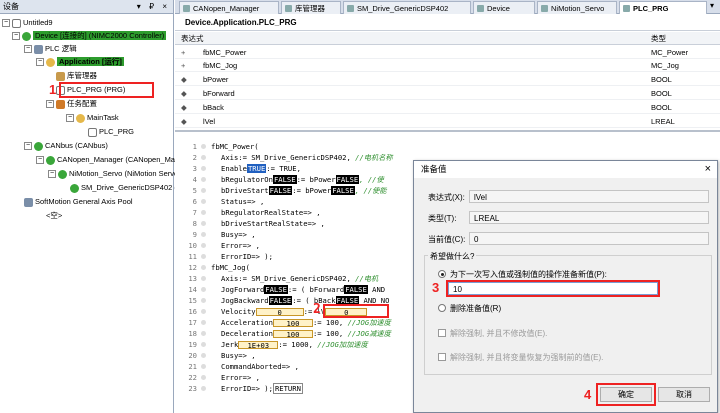 The height and width of the screenshot is (413, 720). Describe the element at coordinates (74, 188) in the screenshot. I see `axis-icon` at that location.